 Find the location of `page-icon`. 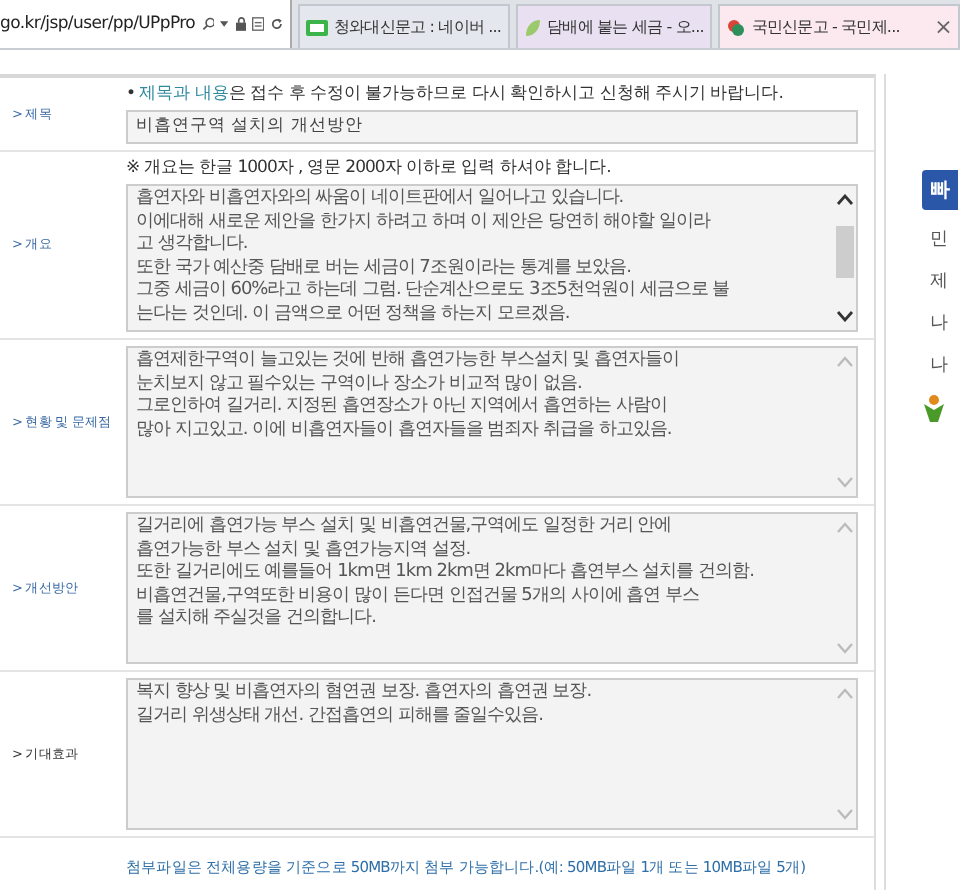

page-icon is located at coordinates (258, 24).